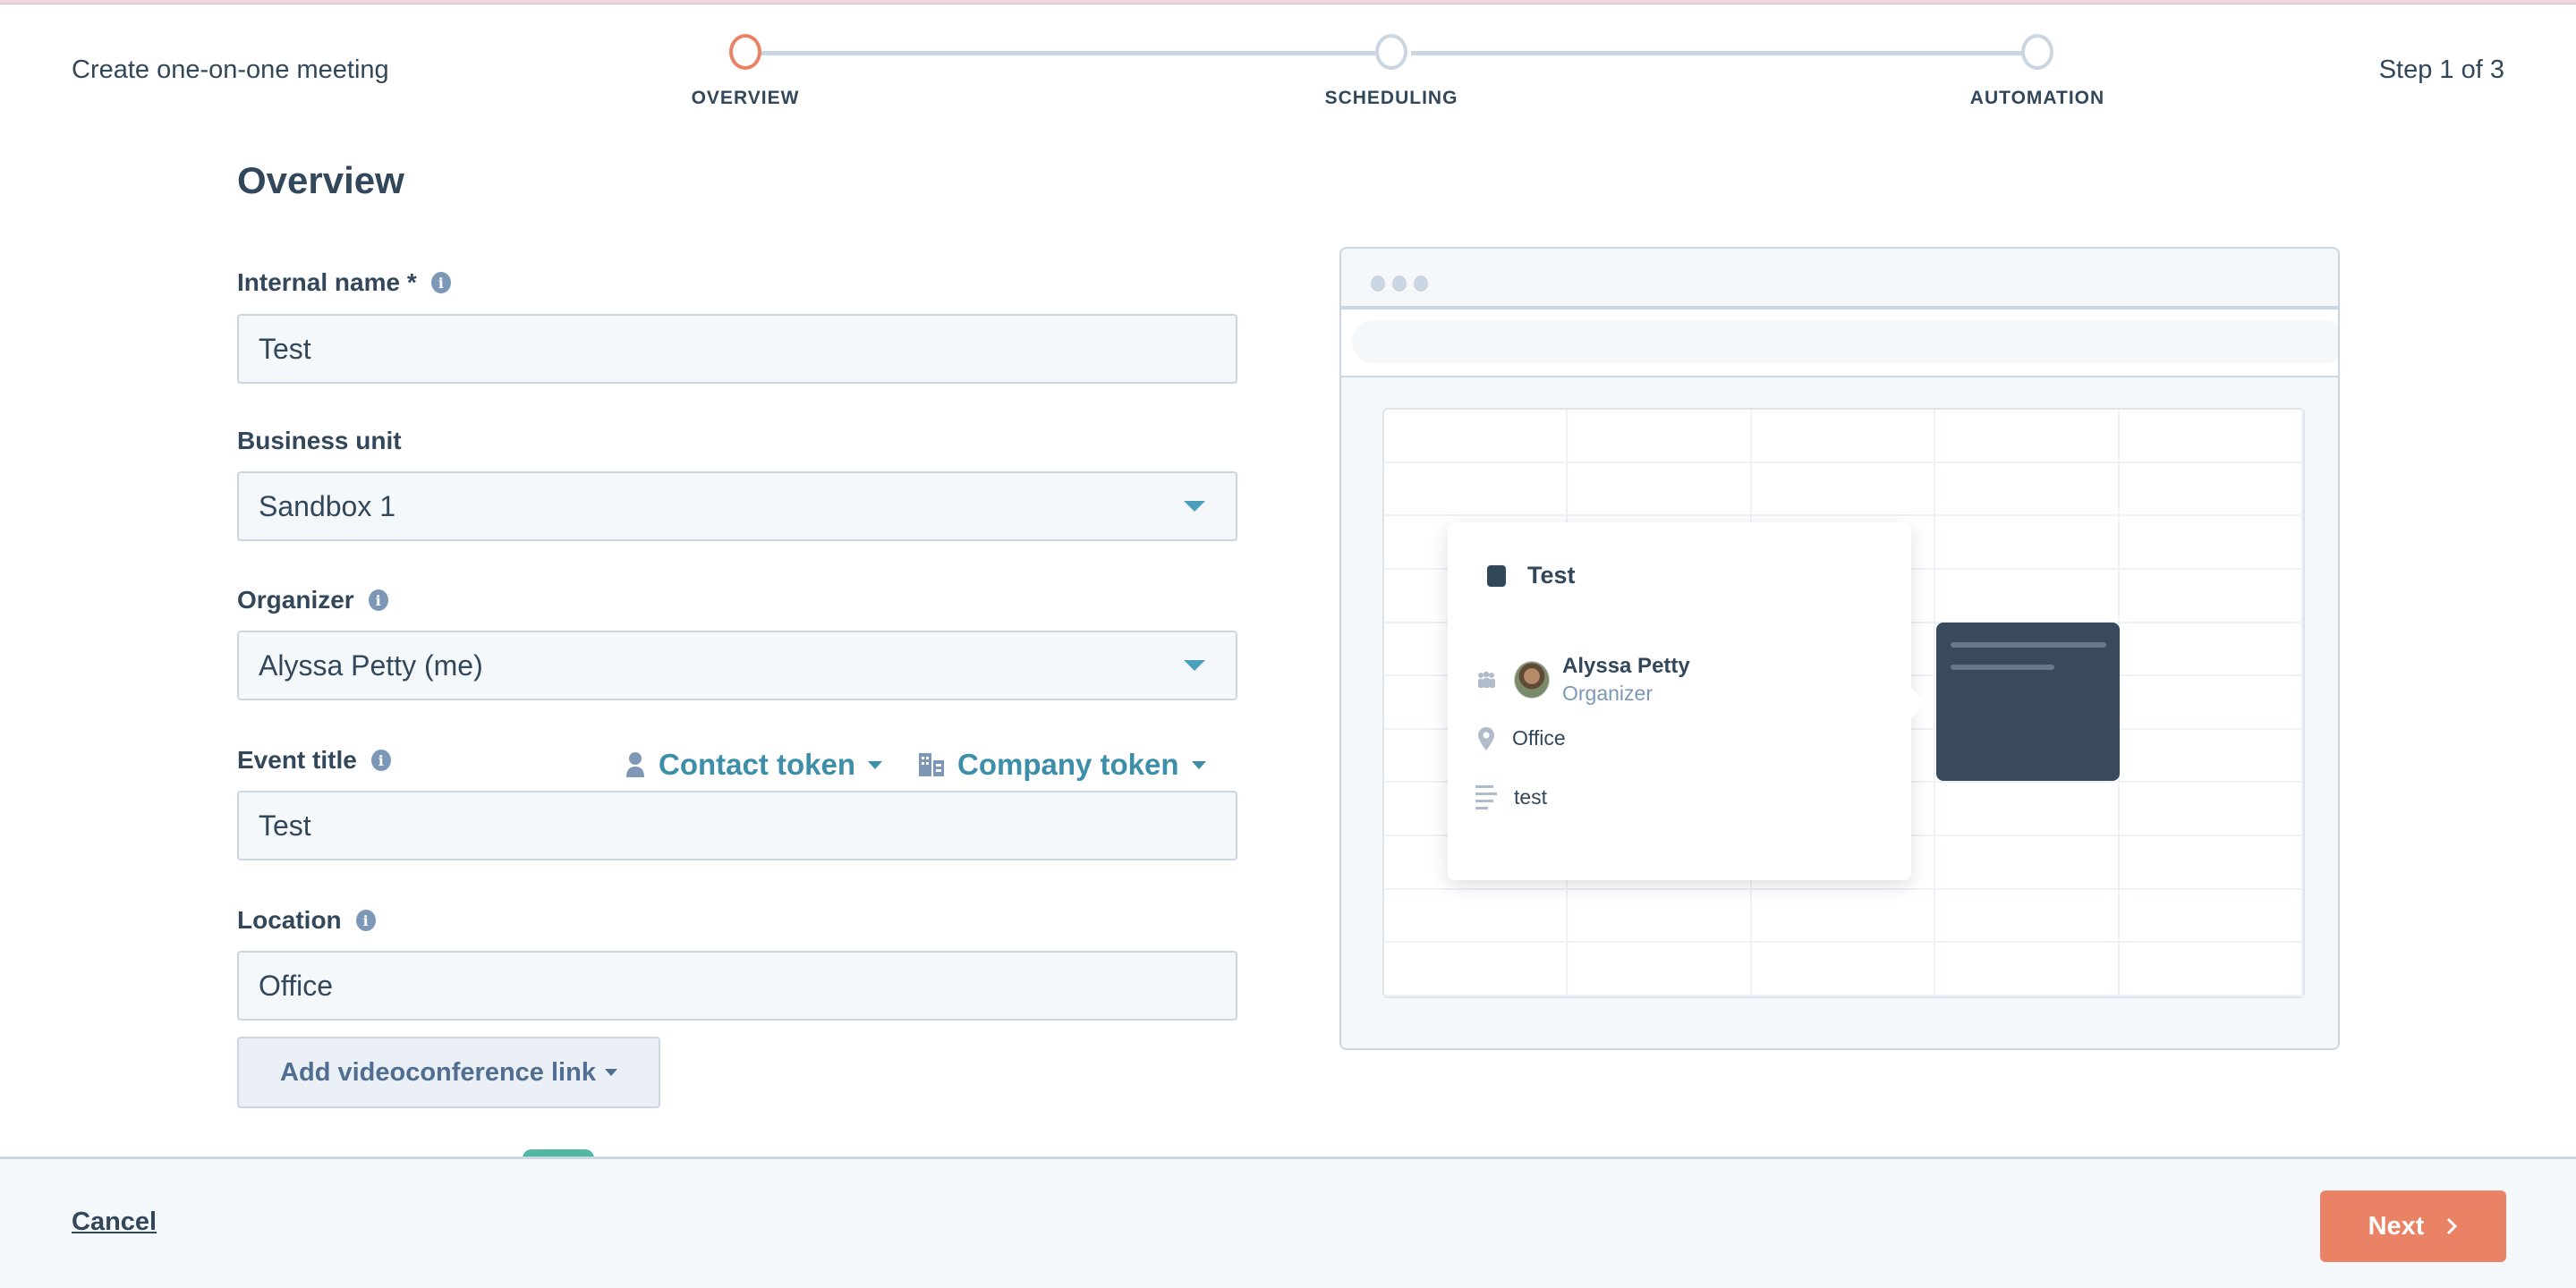 This screenshot has width=2576, height=1288. I want to click on organizer-label-text: Organizer, so click(295, 600).